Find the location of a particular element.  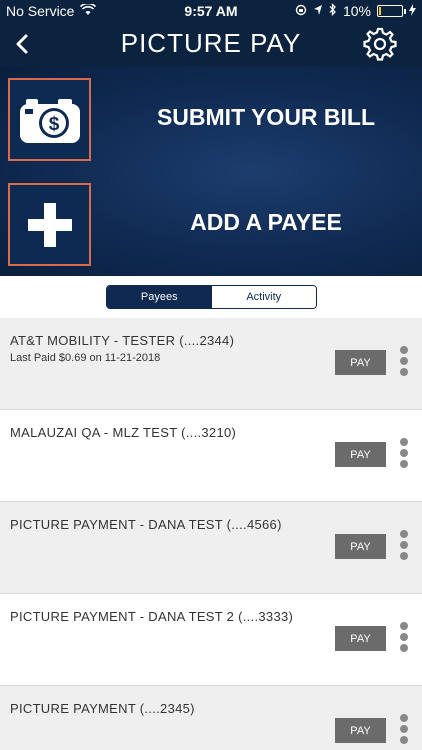

status-right: 10% is located at coordinates (355, 10).